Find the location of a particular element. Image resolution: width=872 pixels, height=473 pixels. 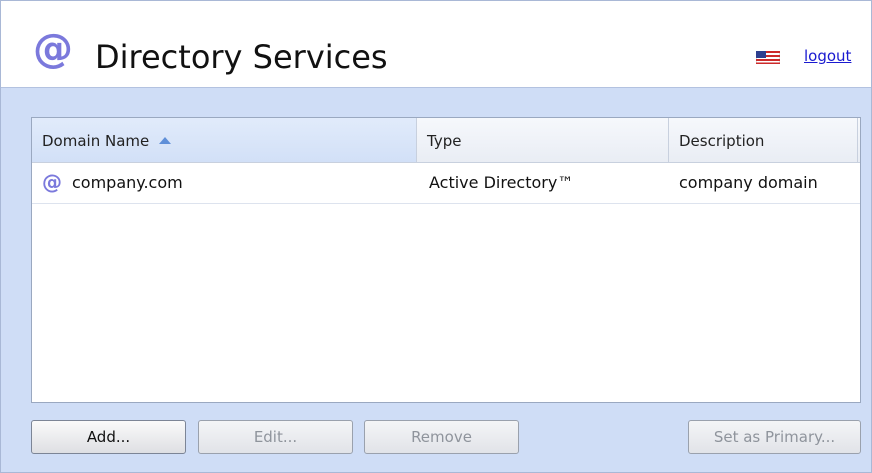

column-header-label: Description is located at coordinates (722, 141).